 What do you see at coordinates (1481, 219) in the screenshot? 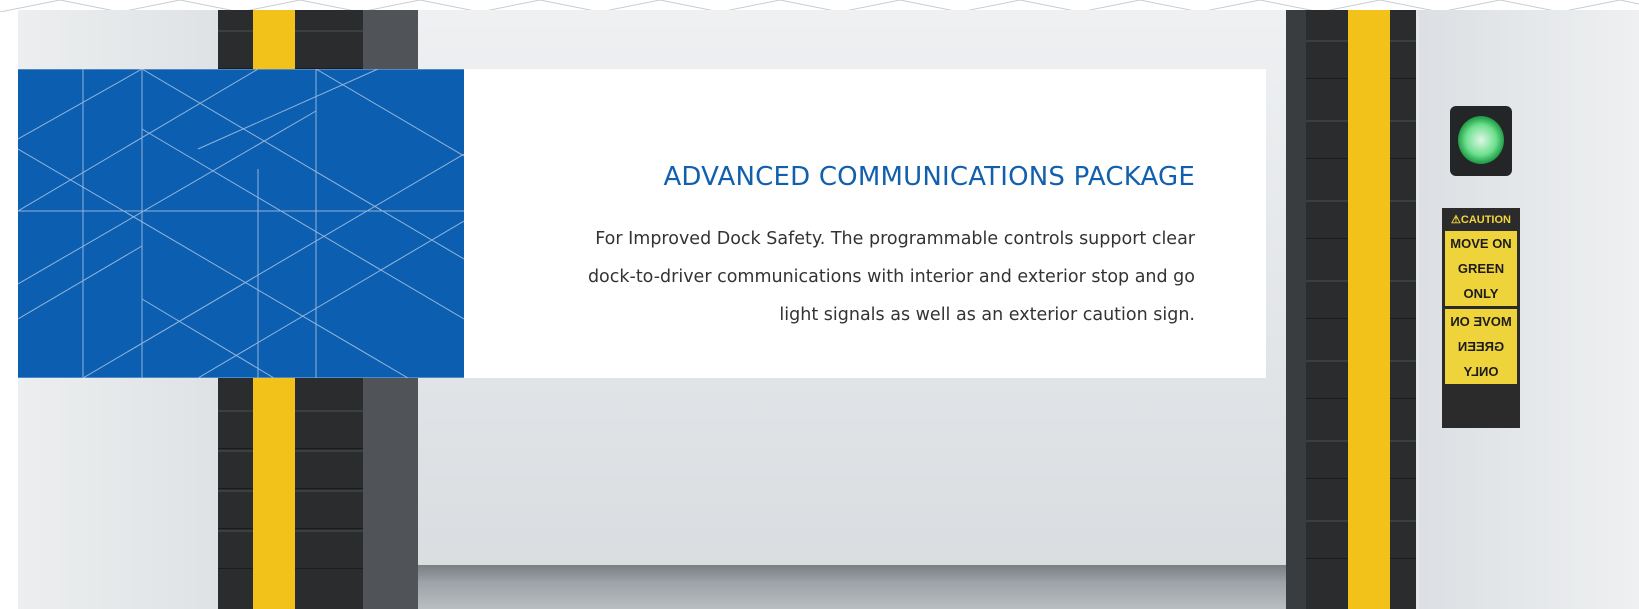
I see `caution-sign-header: ⚠CAUTION` at bounding box center [1481, 219].